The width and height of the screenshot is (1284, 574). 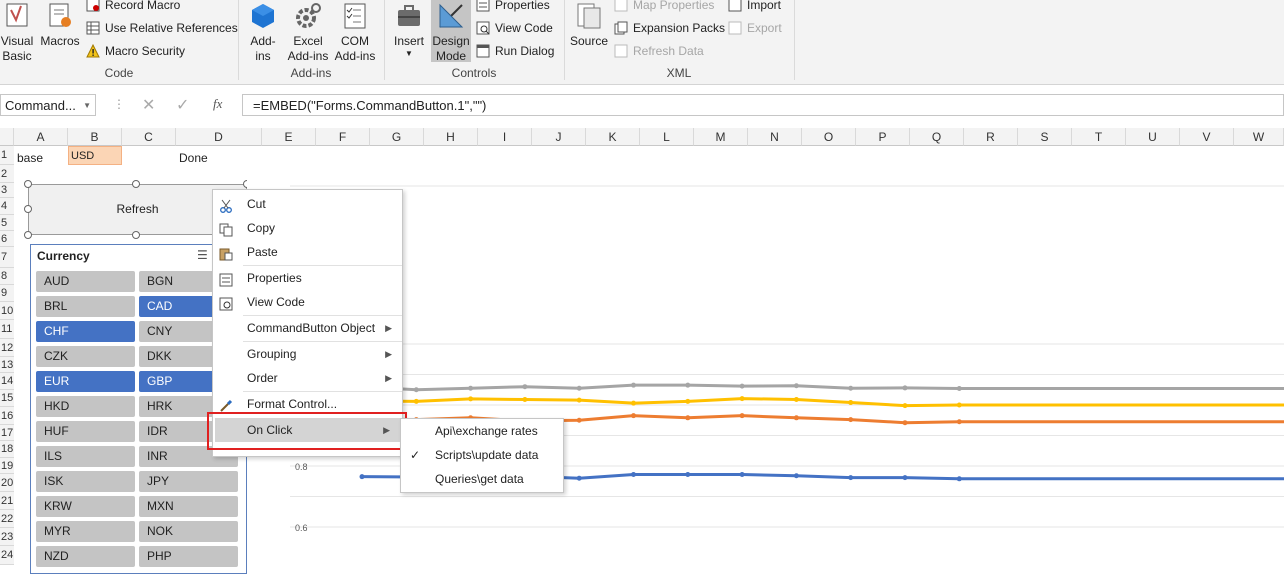 I want to click on slicer-item-eur: EUR, so click(x=85, y=381).